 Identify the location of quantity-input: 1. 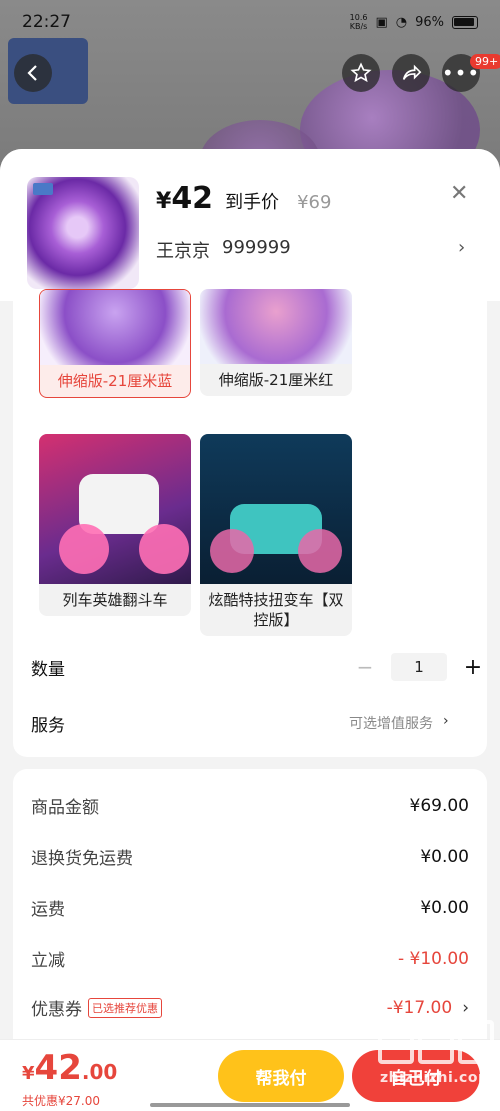
(419, 667).